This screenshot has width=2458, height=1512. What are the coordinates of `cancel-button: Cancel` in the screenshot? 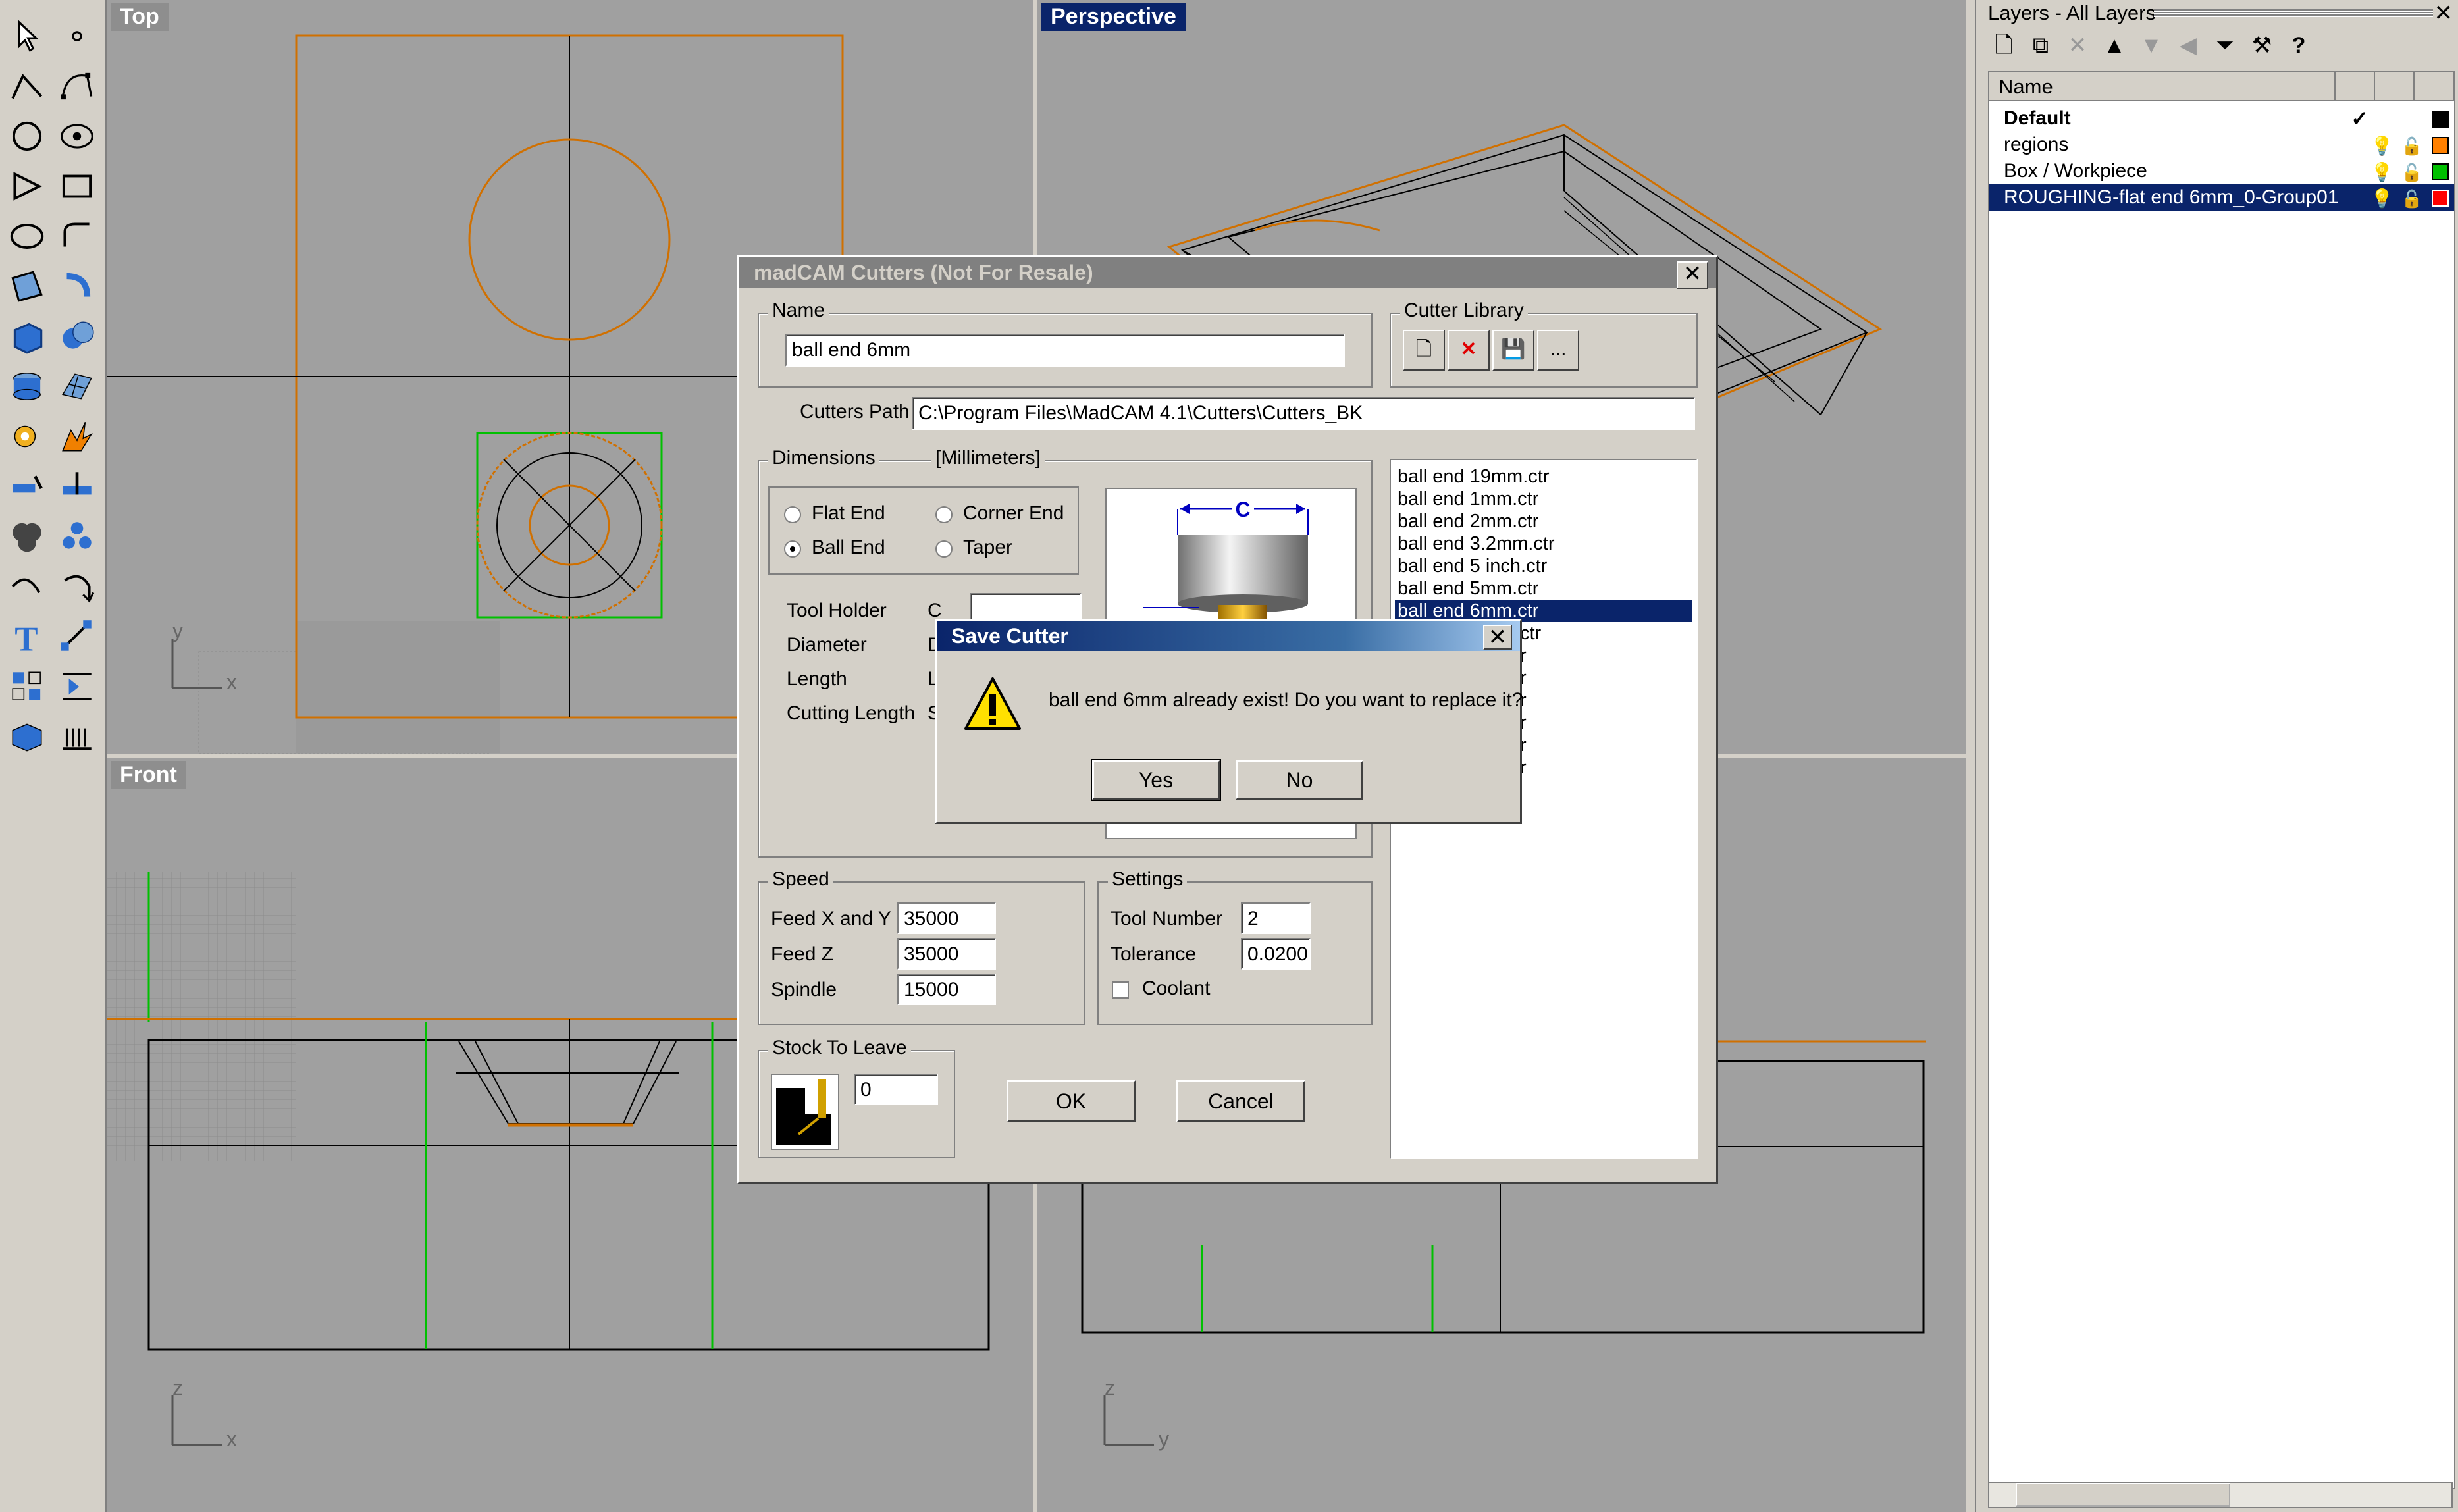 It's located at (1240, 1101).